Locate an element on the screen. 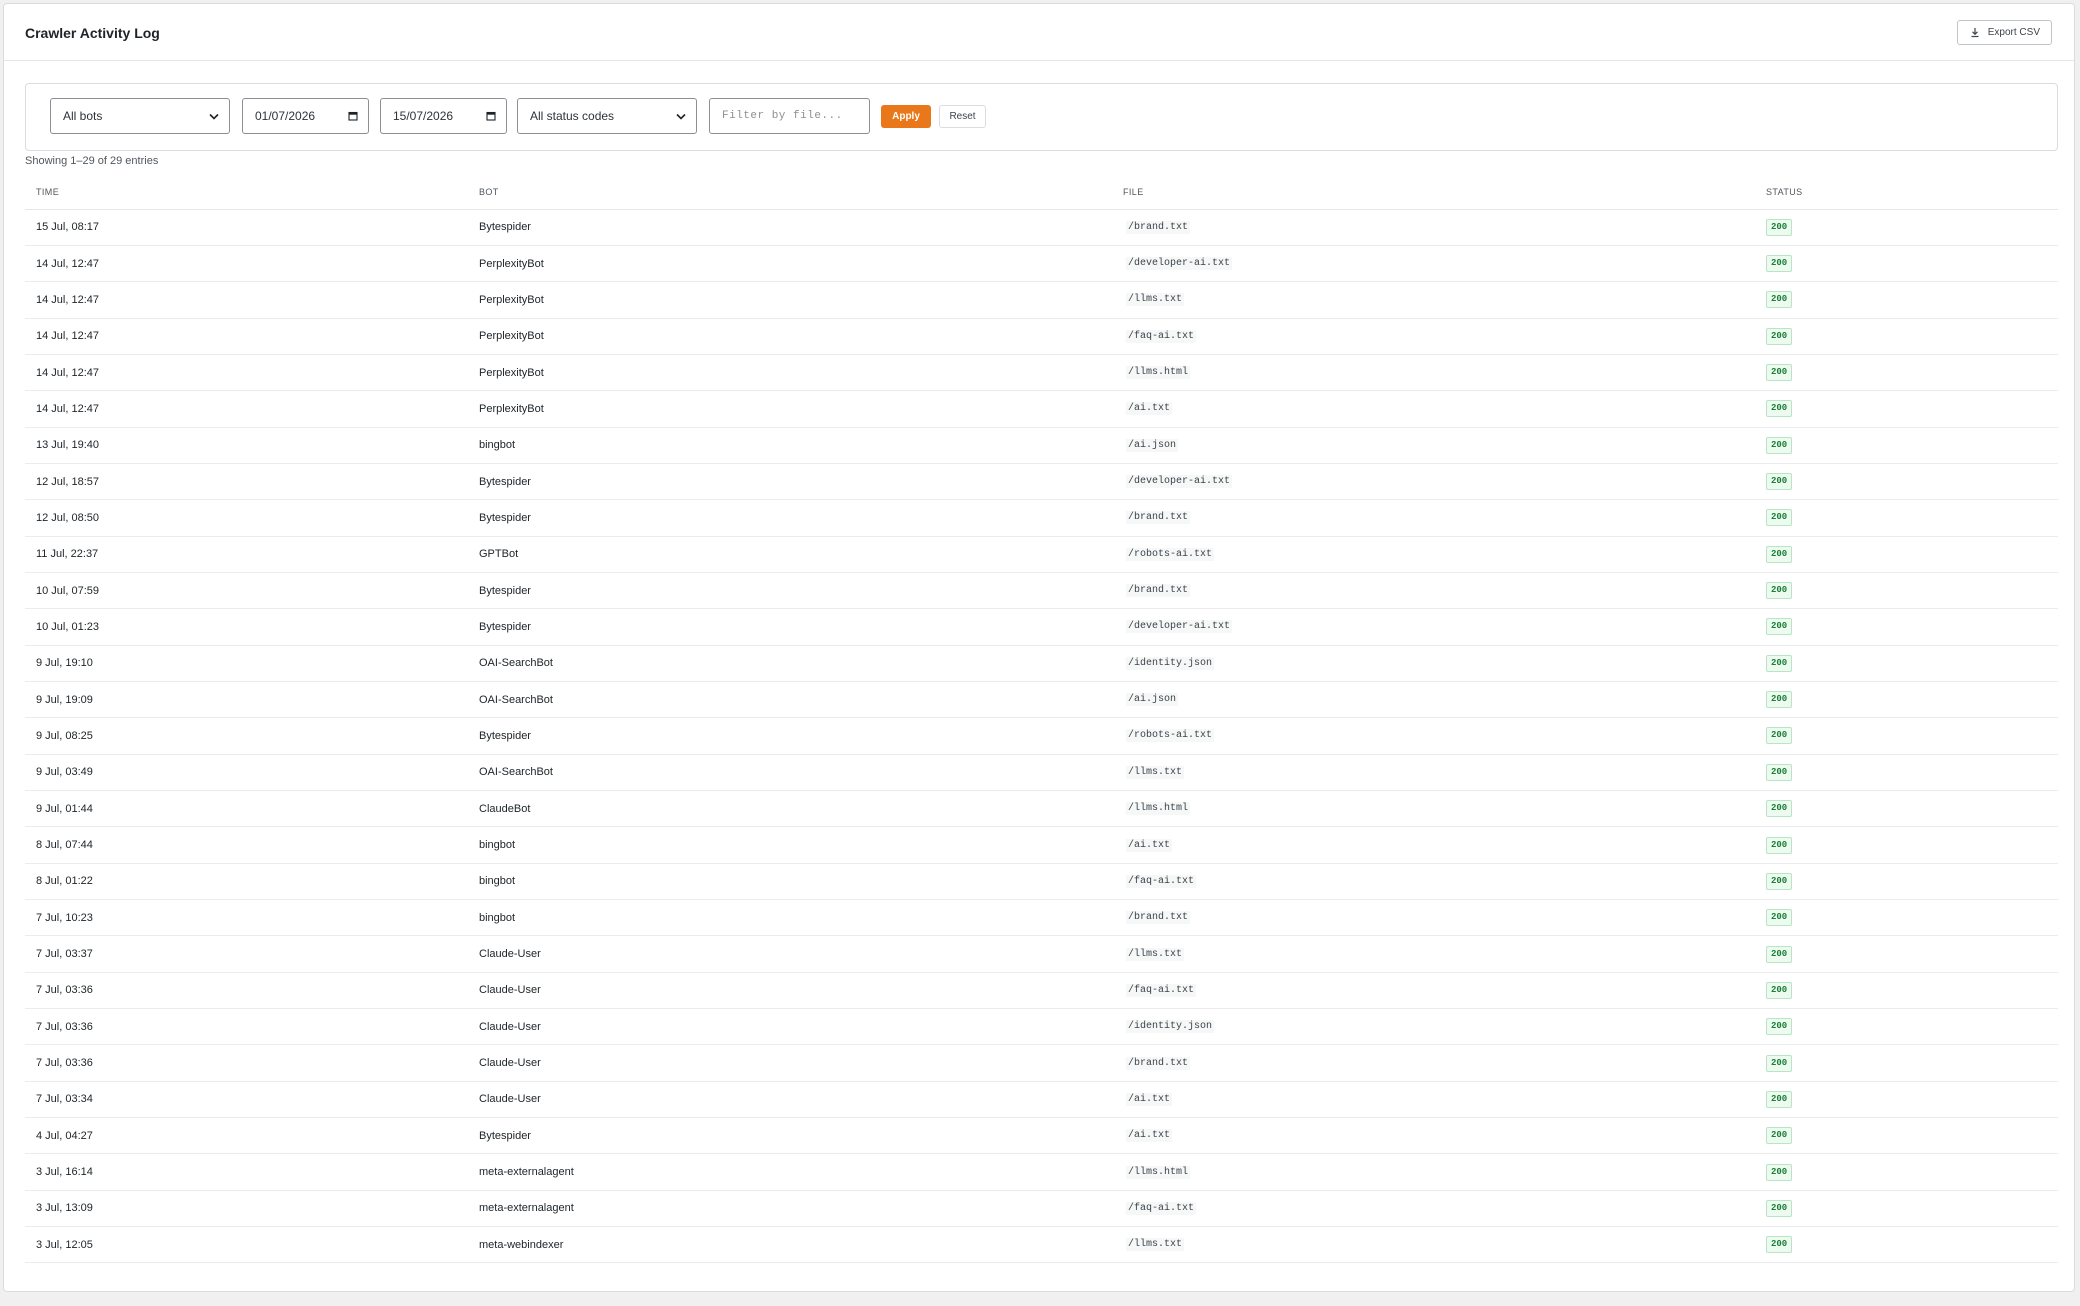 This screenshot has height=1306, width=2080. cell-time: 14 Jul, 12:47 is located at coordinates (246, 336).